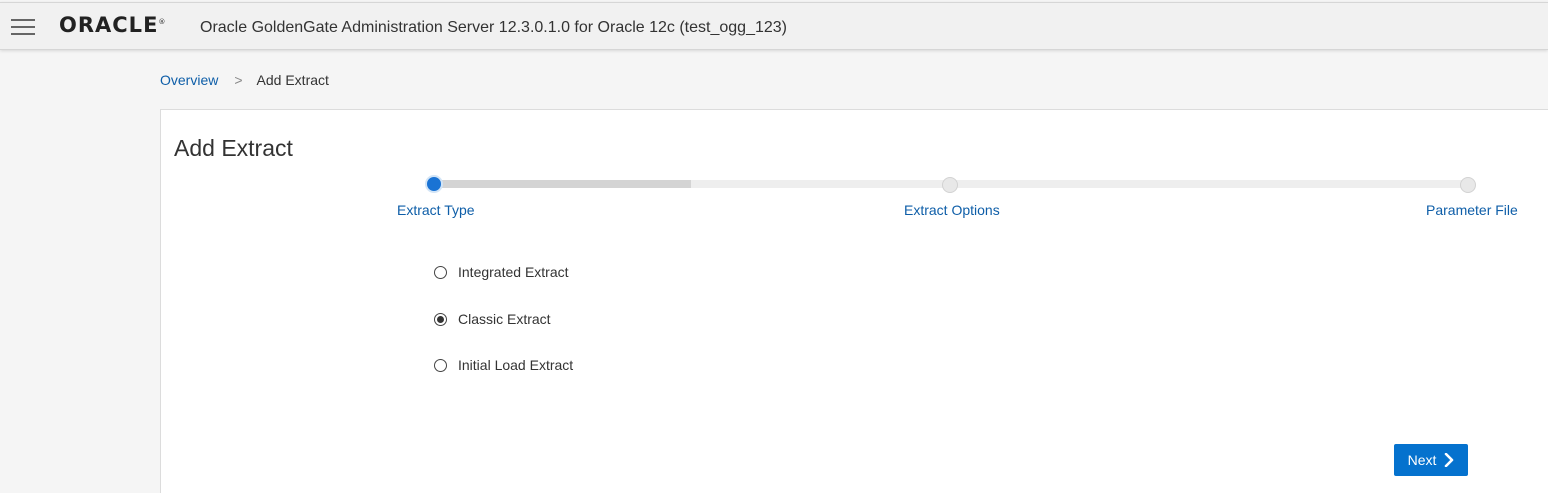 This screenshot has height=493, width=1548. I want to click on step-parameter-file-indicator, so click(1468, 185).